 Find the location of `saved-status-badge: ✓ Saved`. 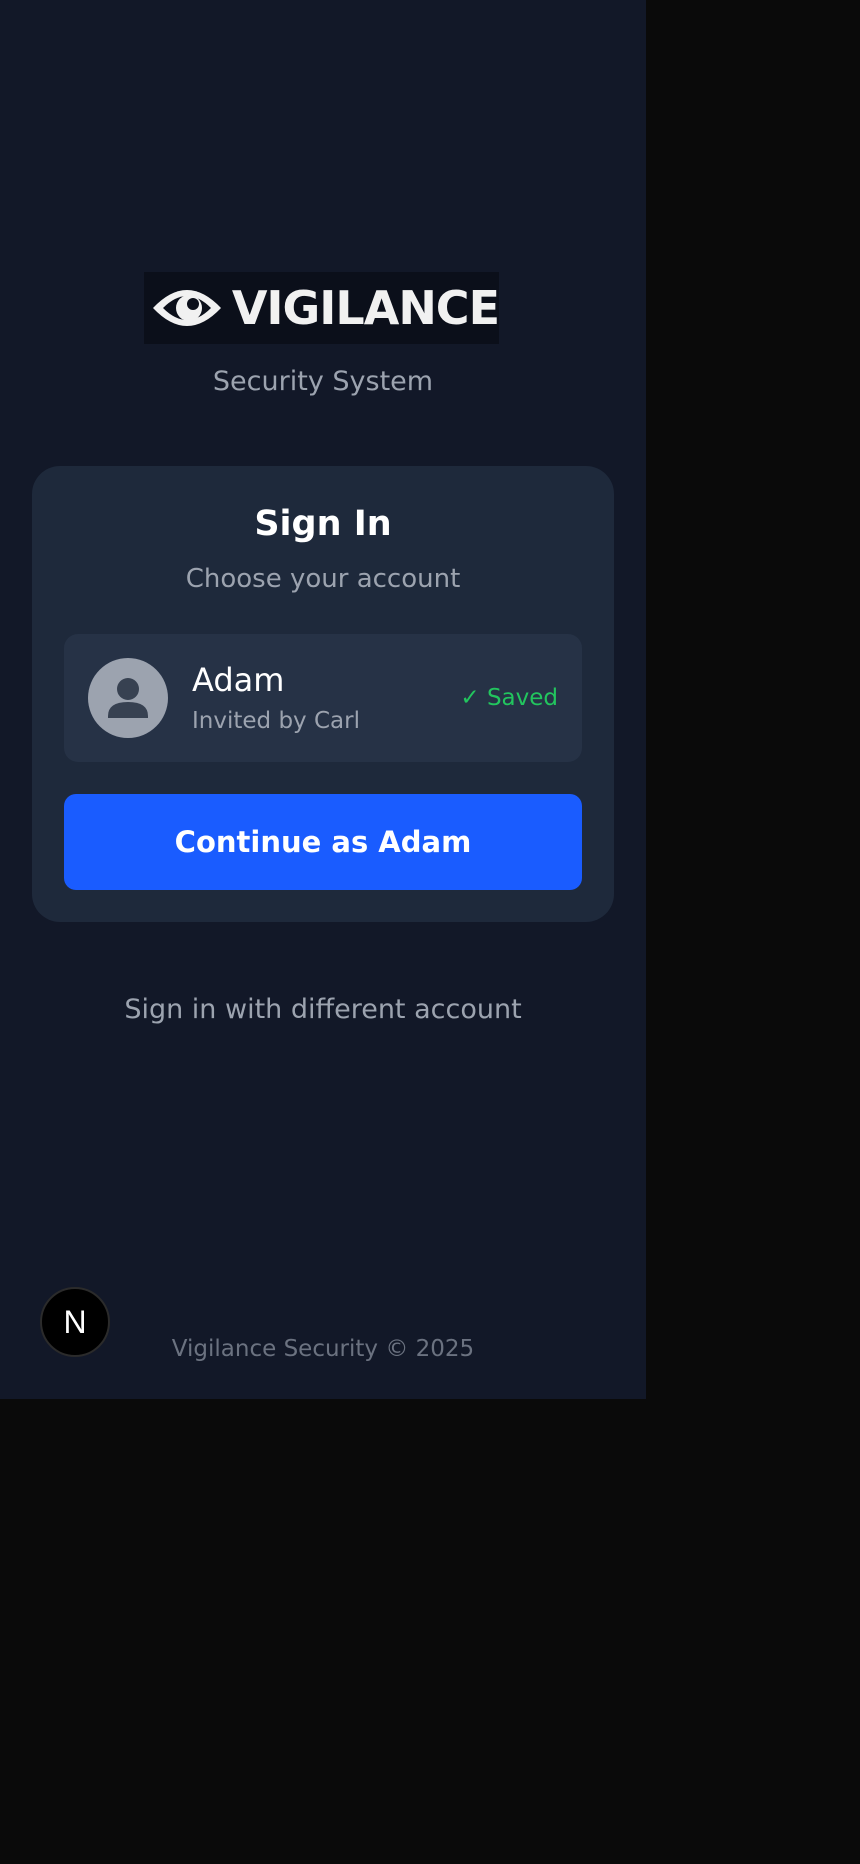

saved-status-badge: ✓ Saved is located at coordinates (509, 698).